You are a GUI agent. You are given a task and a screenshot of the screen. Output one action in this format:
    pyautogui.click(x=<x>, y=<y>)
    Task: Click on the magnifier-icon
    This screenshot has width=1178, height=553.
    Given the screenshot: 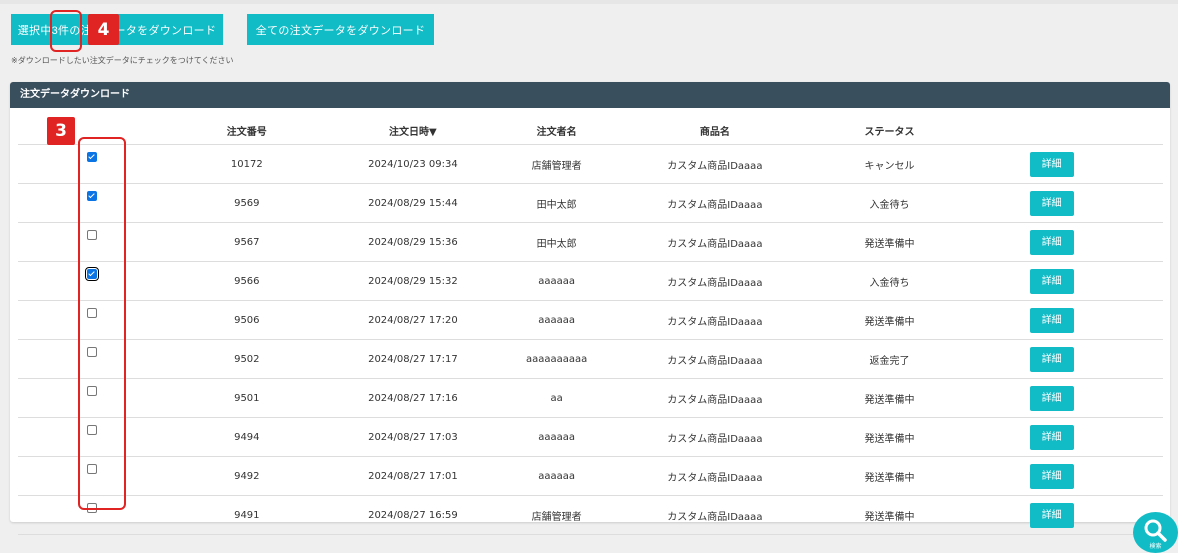 What is the action you would take?
    pyautogui.click(x=1155, y=530)
    